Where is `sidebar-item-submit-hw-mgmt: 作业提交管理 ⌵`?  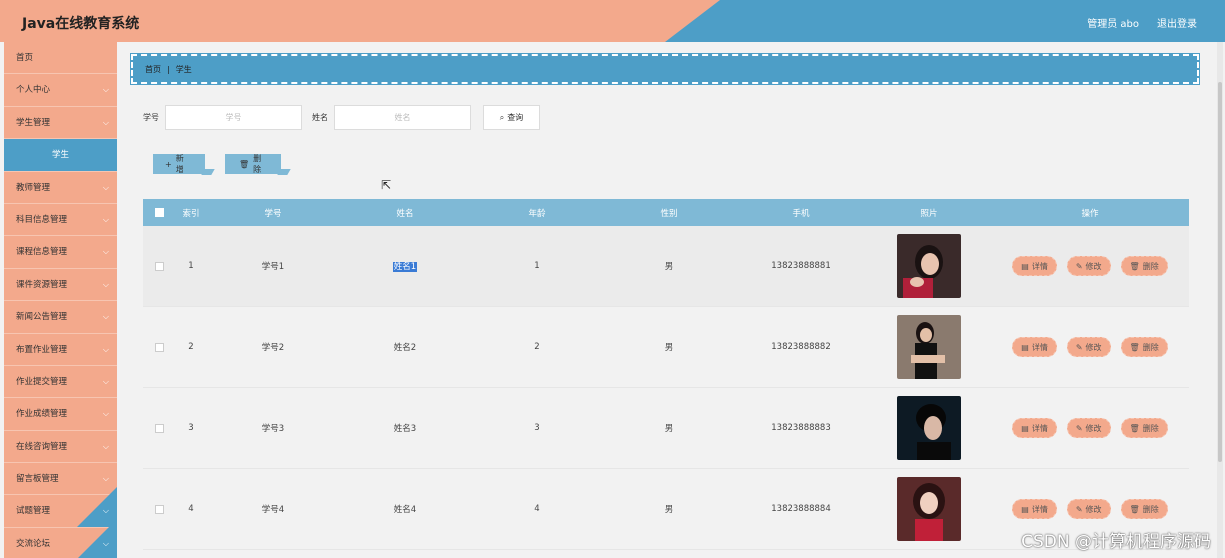
sidebar-item-submit-hw-mgmt: 作业提交管理 ⌵ is located at coordinates (60, 382).